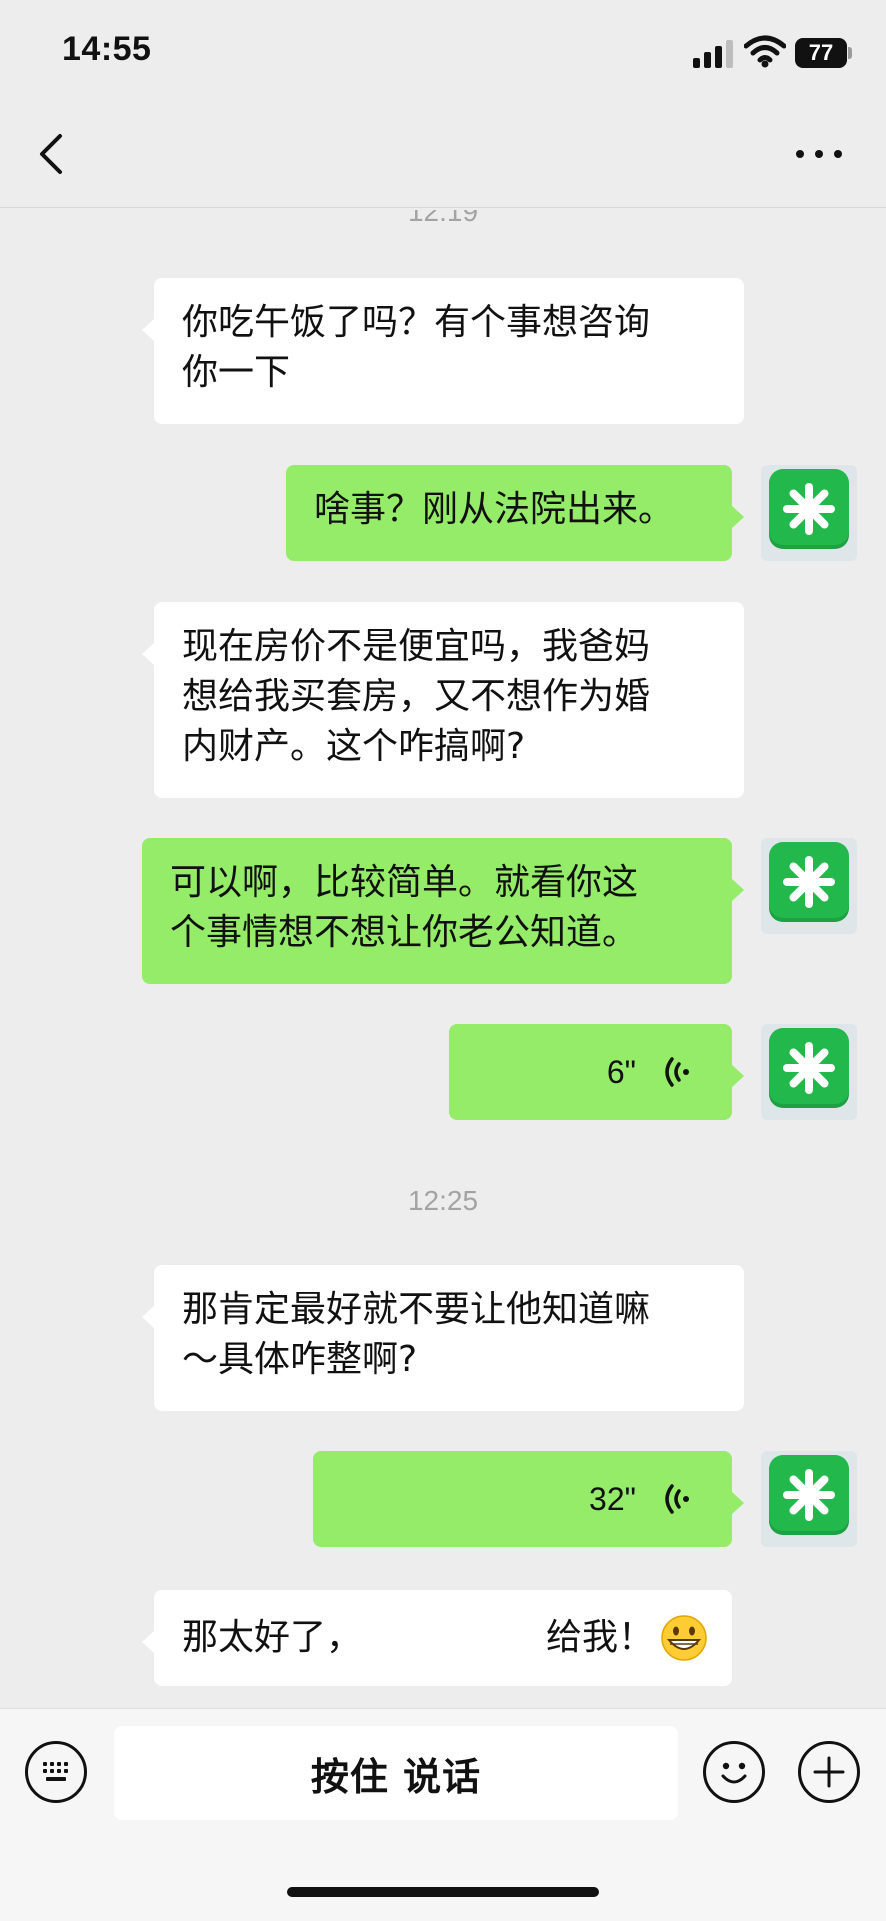 This screenshot has width=886, height=1921. Describe the element at coordinates (404, 907) in the screenshot. I see `message-text: 可以啊，比较简单。就看你这 个事情想不想让你老公知道。` at that location.